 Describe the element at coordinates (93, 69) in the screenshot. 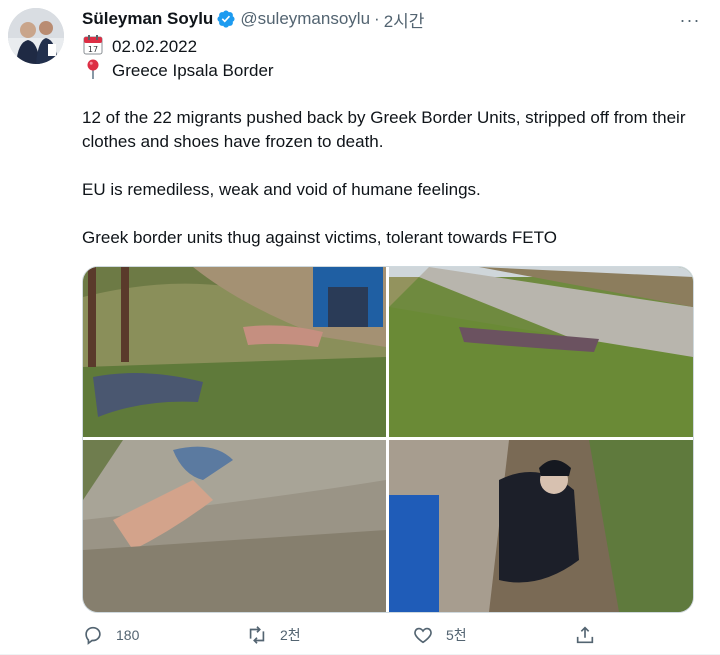

I see `round-pushpin-emoji-icon` at that location.